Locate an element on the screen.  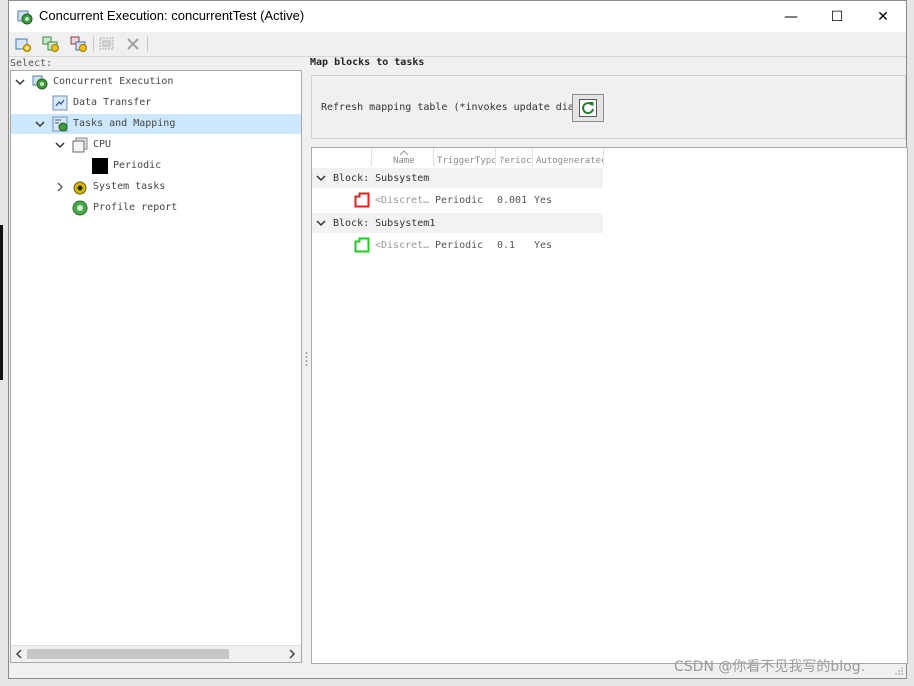
horizontal-scrollbar is located at coordinates (156, 653).